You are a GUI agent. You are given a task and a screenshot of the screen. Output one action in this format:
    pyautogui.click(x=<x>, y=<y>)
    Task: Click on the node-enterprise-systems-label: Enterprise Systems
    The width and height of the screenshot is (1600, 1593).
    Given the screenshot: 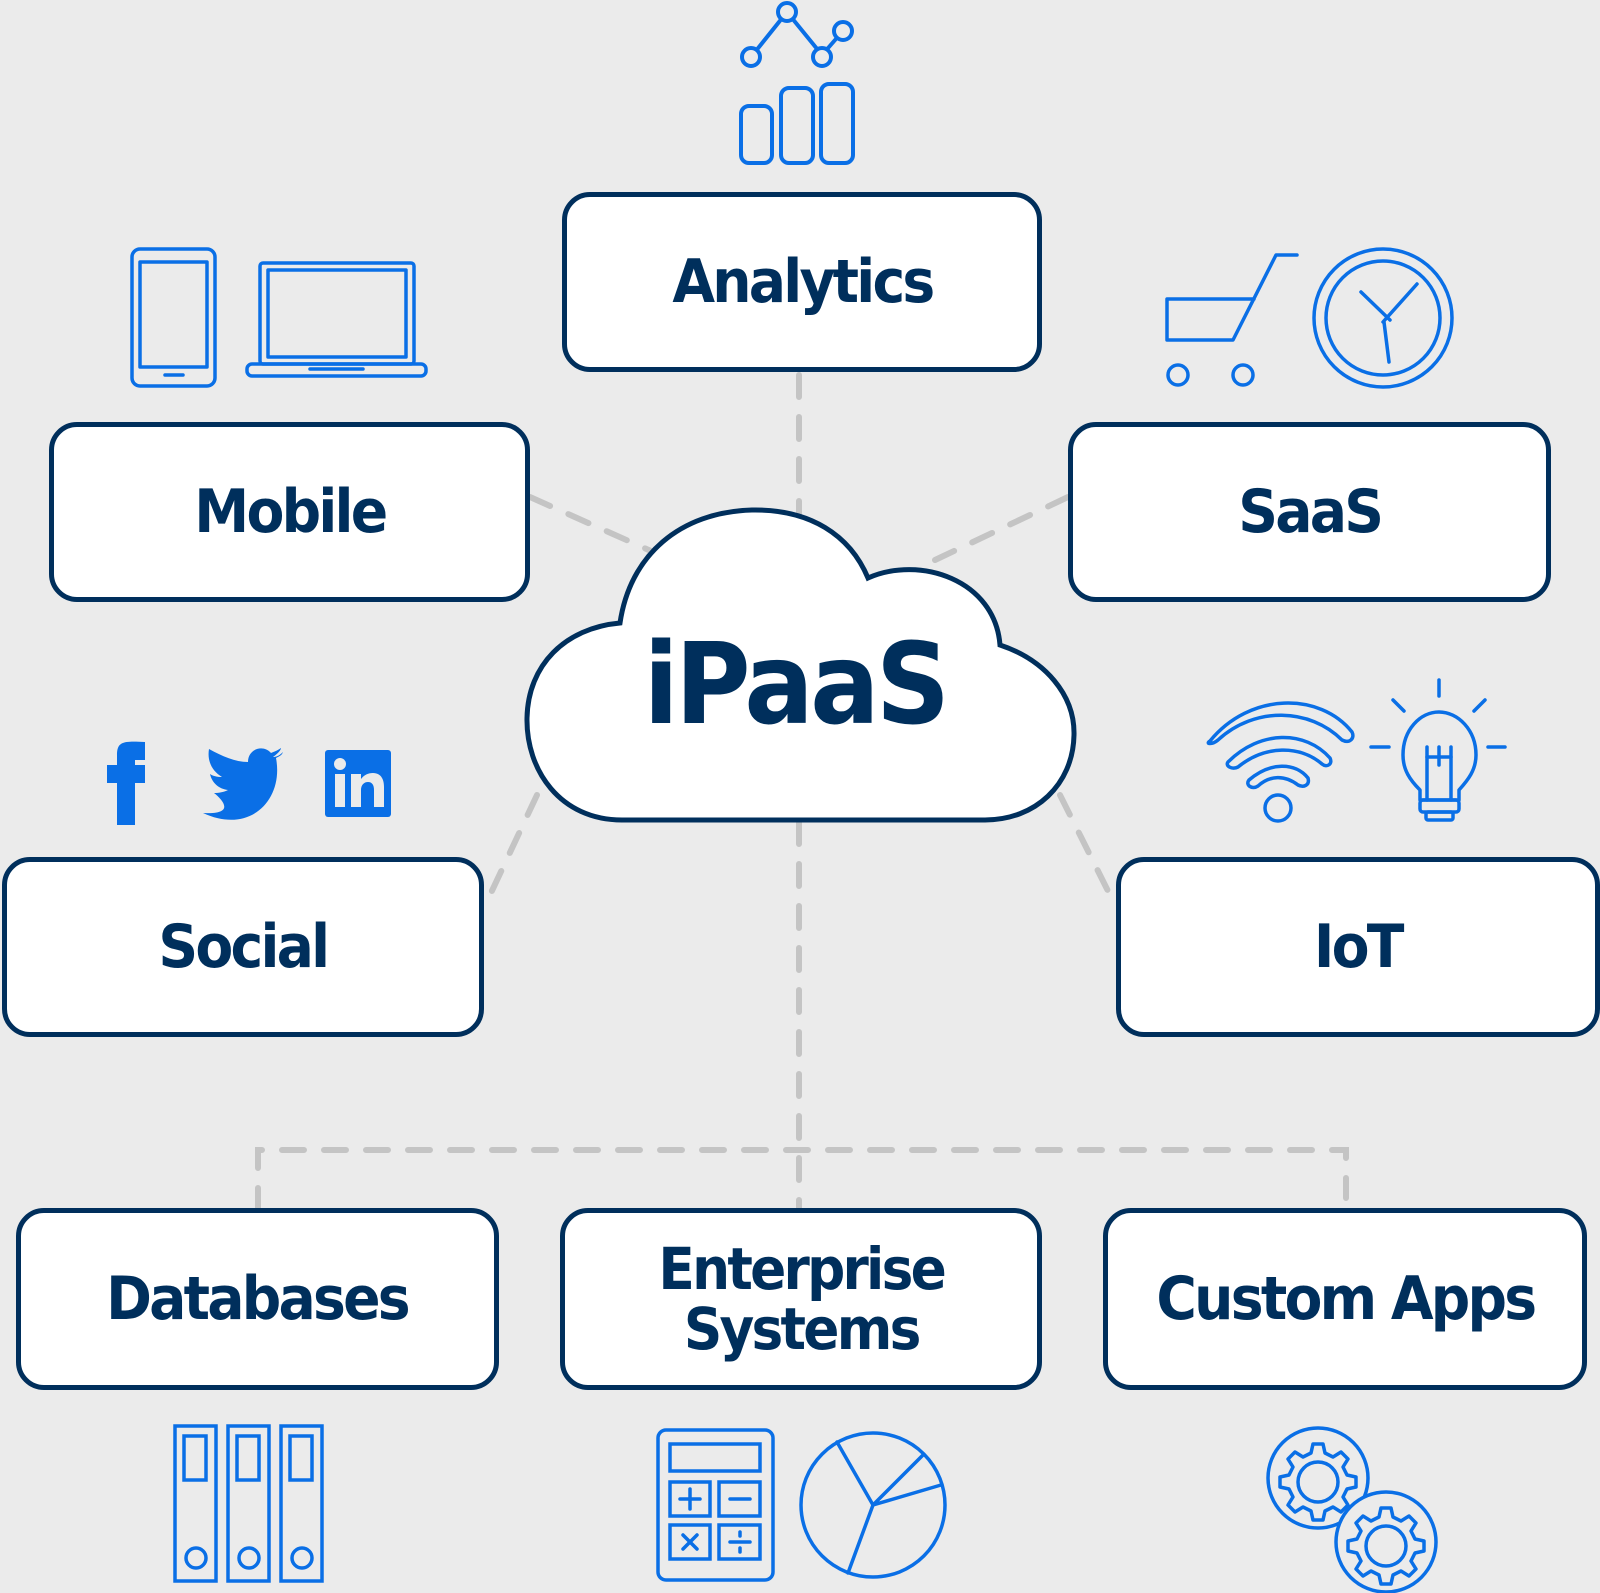 What is the action you would take?
    pyautogui.click(x=802, y=1299)
    